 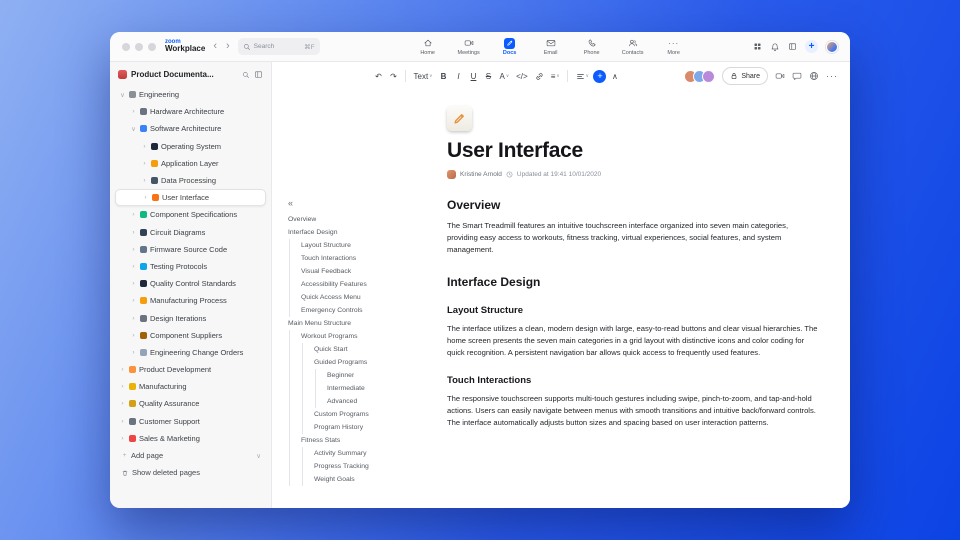 I want to click on share-button: Share, so click(x=745, y=76).